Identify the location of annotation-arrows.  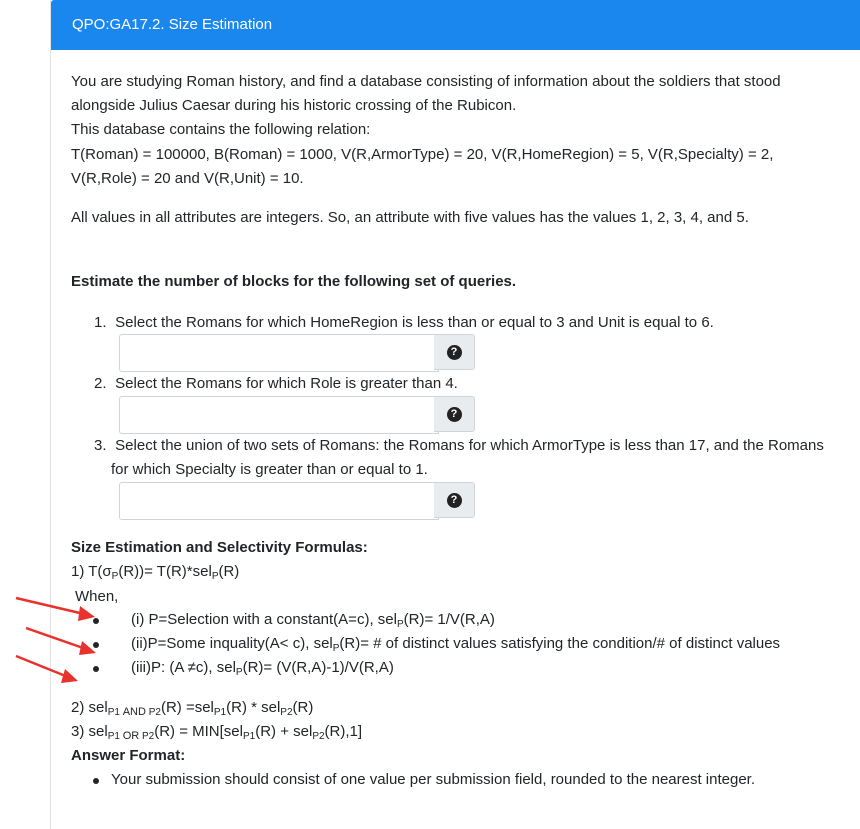
(55, 639).